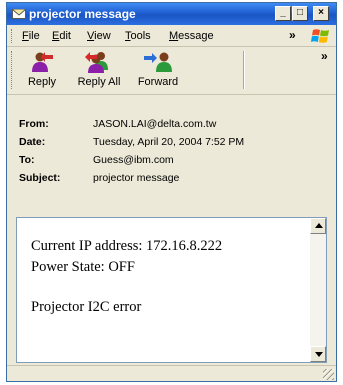 Image resolution: width=343 pixels, height=385 pixels. What do you see at coordinates (158, 62) in the screenshot?
I see `forward-icon` at bounding box center [158, 62].